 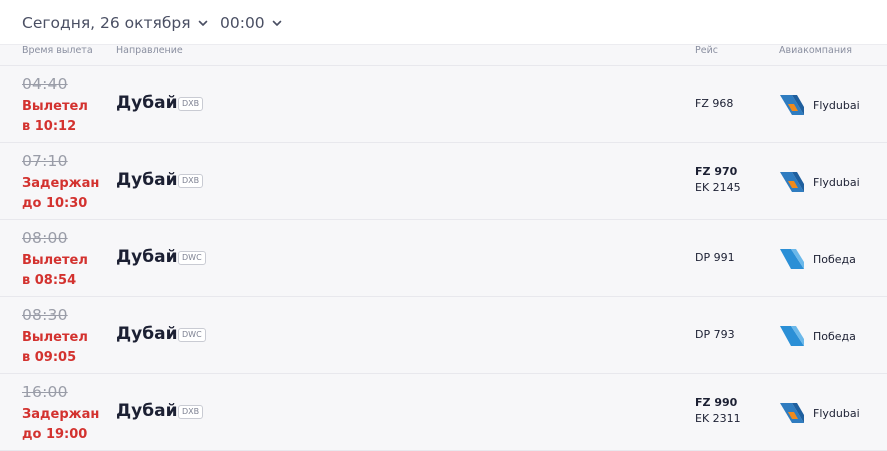 What do you see at coordinates (55, 270) in the screenshot?
I see `flight-status: Вылетел в 08:54` at bounding box center [55, 270].